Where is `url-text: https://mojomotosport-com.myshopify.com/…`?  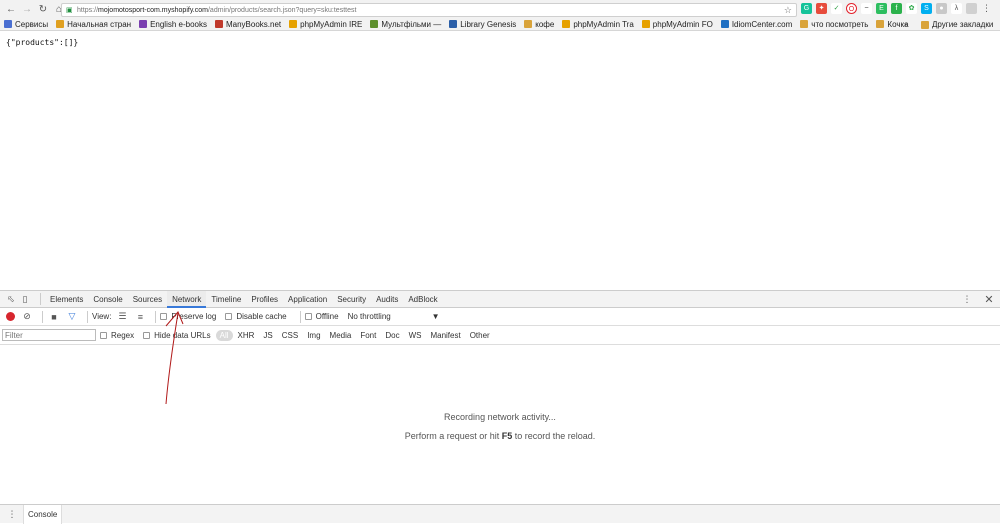
url-text: https://mojomotosport-com.myshopify.com/… is located at coordinates (216, 10).